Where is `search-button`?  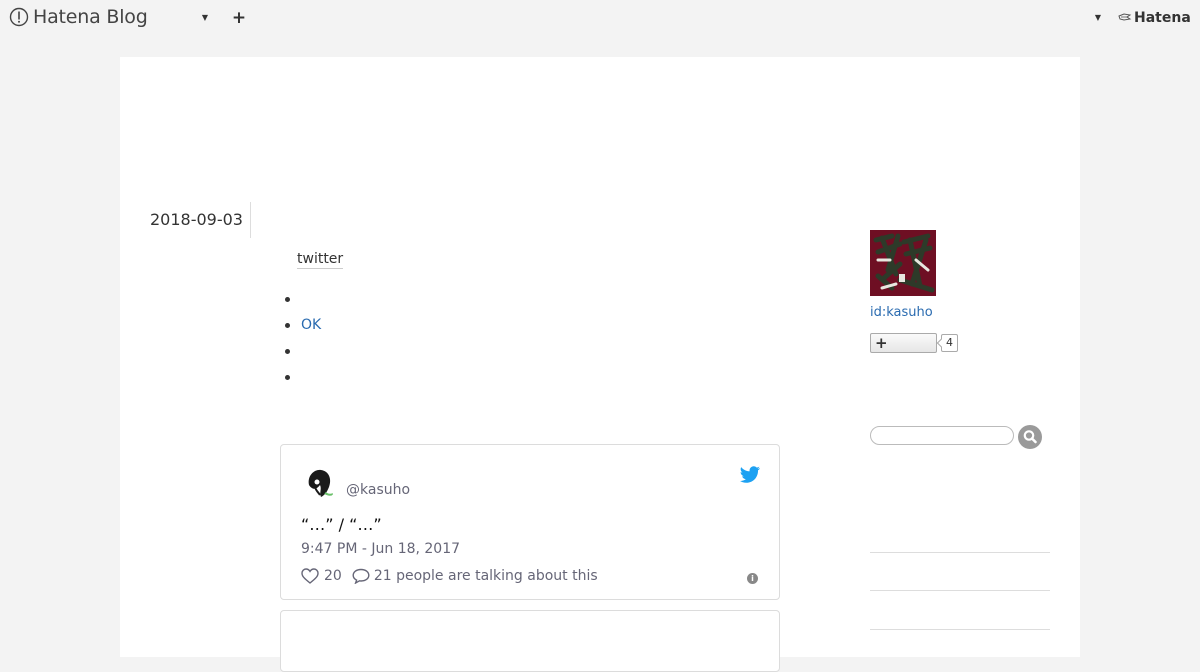
search-button is located at coordinates (1030, 437).